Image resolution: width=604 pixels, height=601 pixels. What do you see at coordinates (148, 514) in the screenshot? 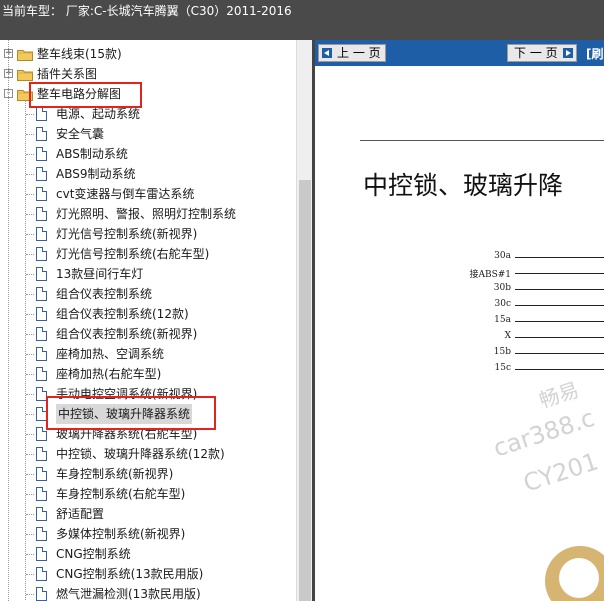
I see `tree-item: 舒适配置` at bounding box center [148, 514].